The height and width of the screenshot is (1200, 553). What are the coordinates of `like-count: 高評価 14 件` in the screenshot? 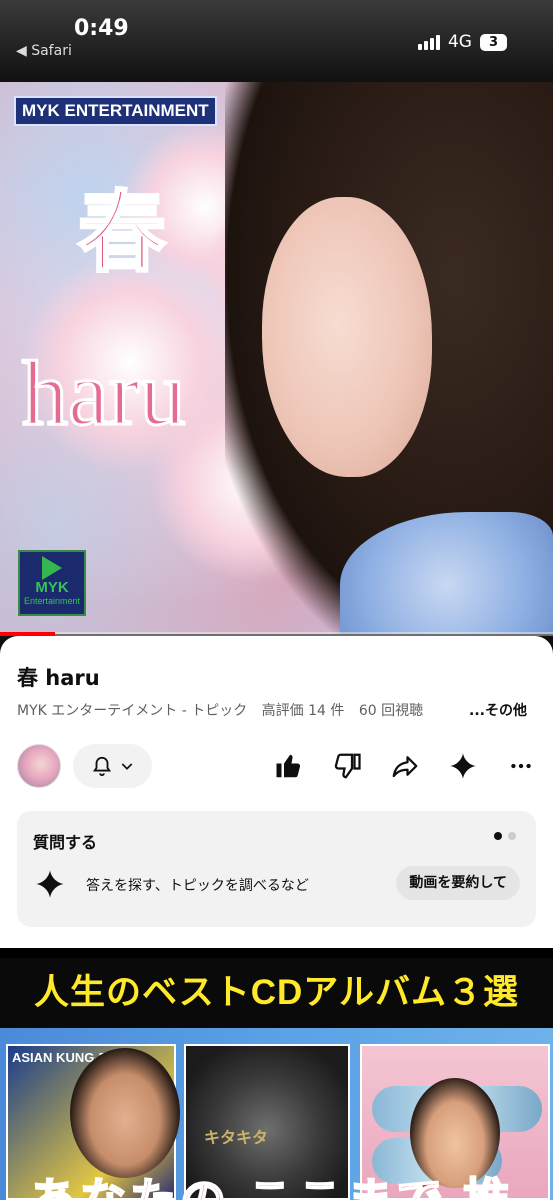 It's located at (303, 711).